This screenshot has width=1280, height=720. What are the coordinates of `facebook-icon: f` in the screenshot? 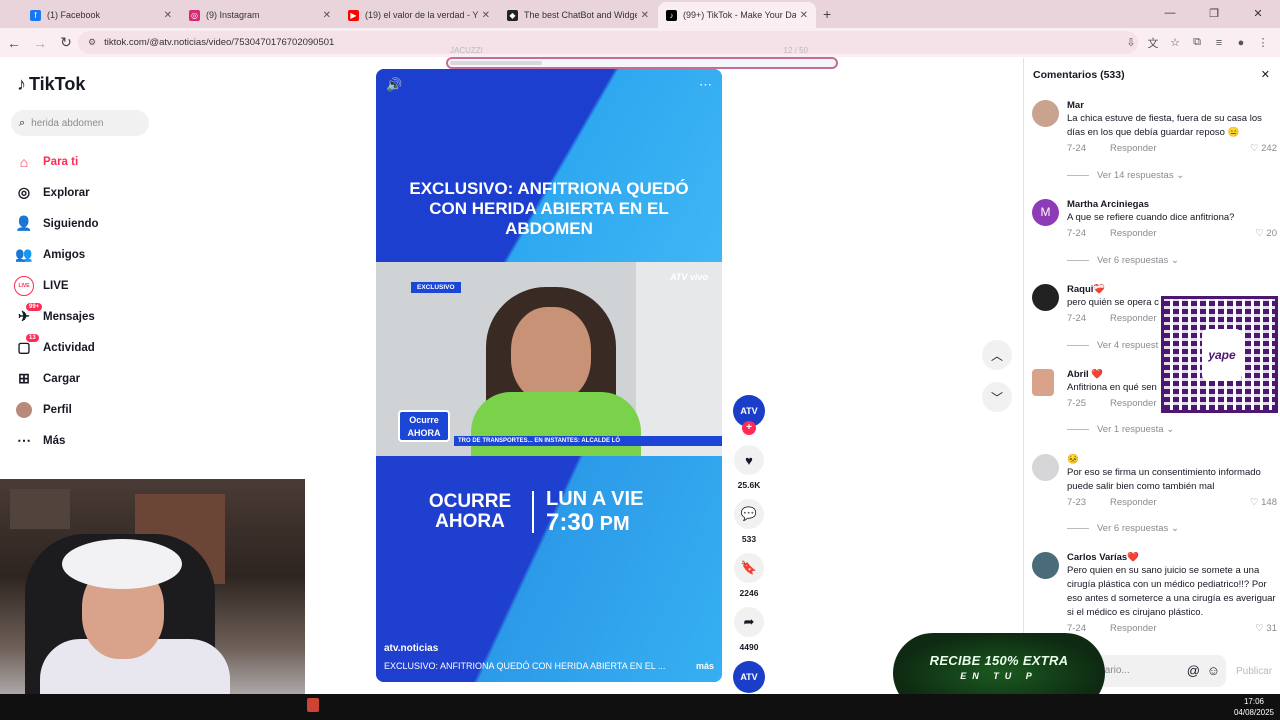 It's located at (35, 15).